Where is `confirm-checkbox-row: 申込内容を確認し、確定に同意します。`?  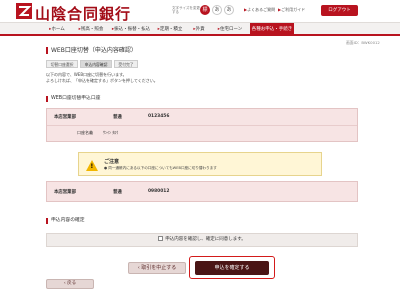 confirm-checkbox-row: 申込内容を確認し、確定に同意します。 is located at coordinates (202, 240).